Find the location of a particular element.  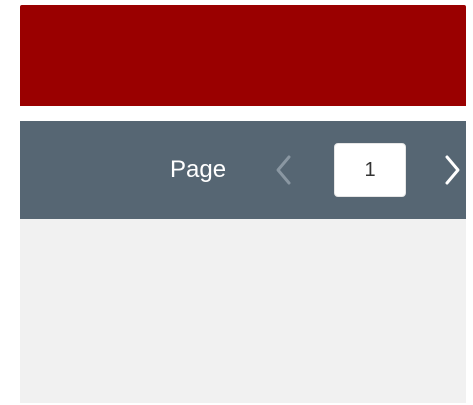

next-page-button is located at coordinates (452, 170).